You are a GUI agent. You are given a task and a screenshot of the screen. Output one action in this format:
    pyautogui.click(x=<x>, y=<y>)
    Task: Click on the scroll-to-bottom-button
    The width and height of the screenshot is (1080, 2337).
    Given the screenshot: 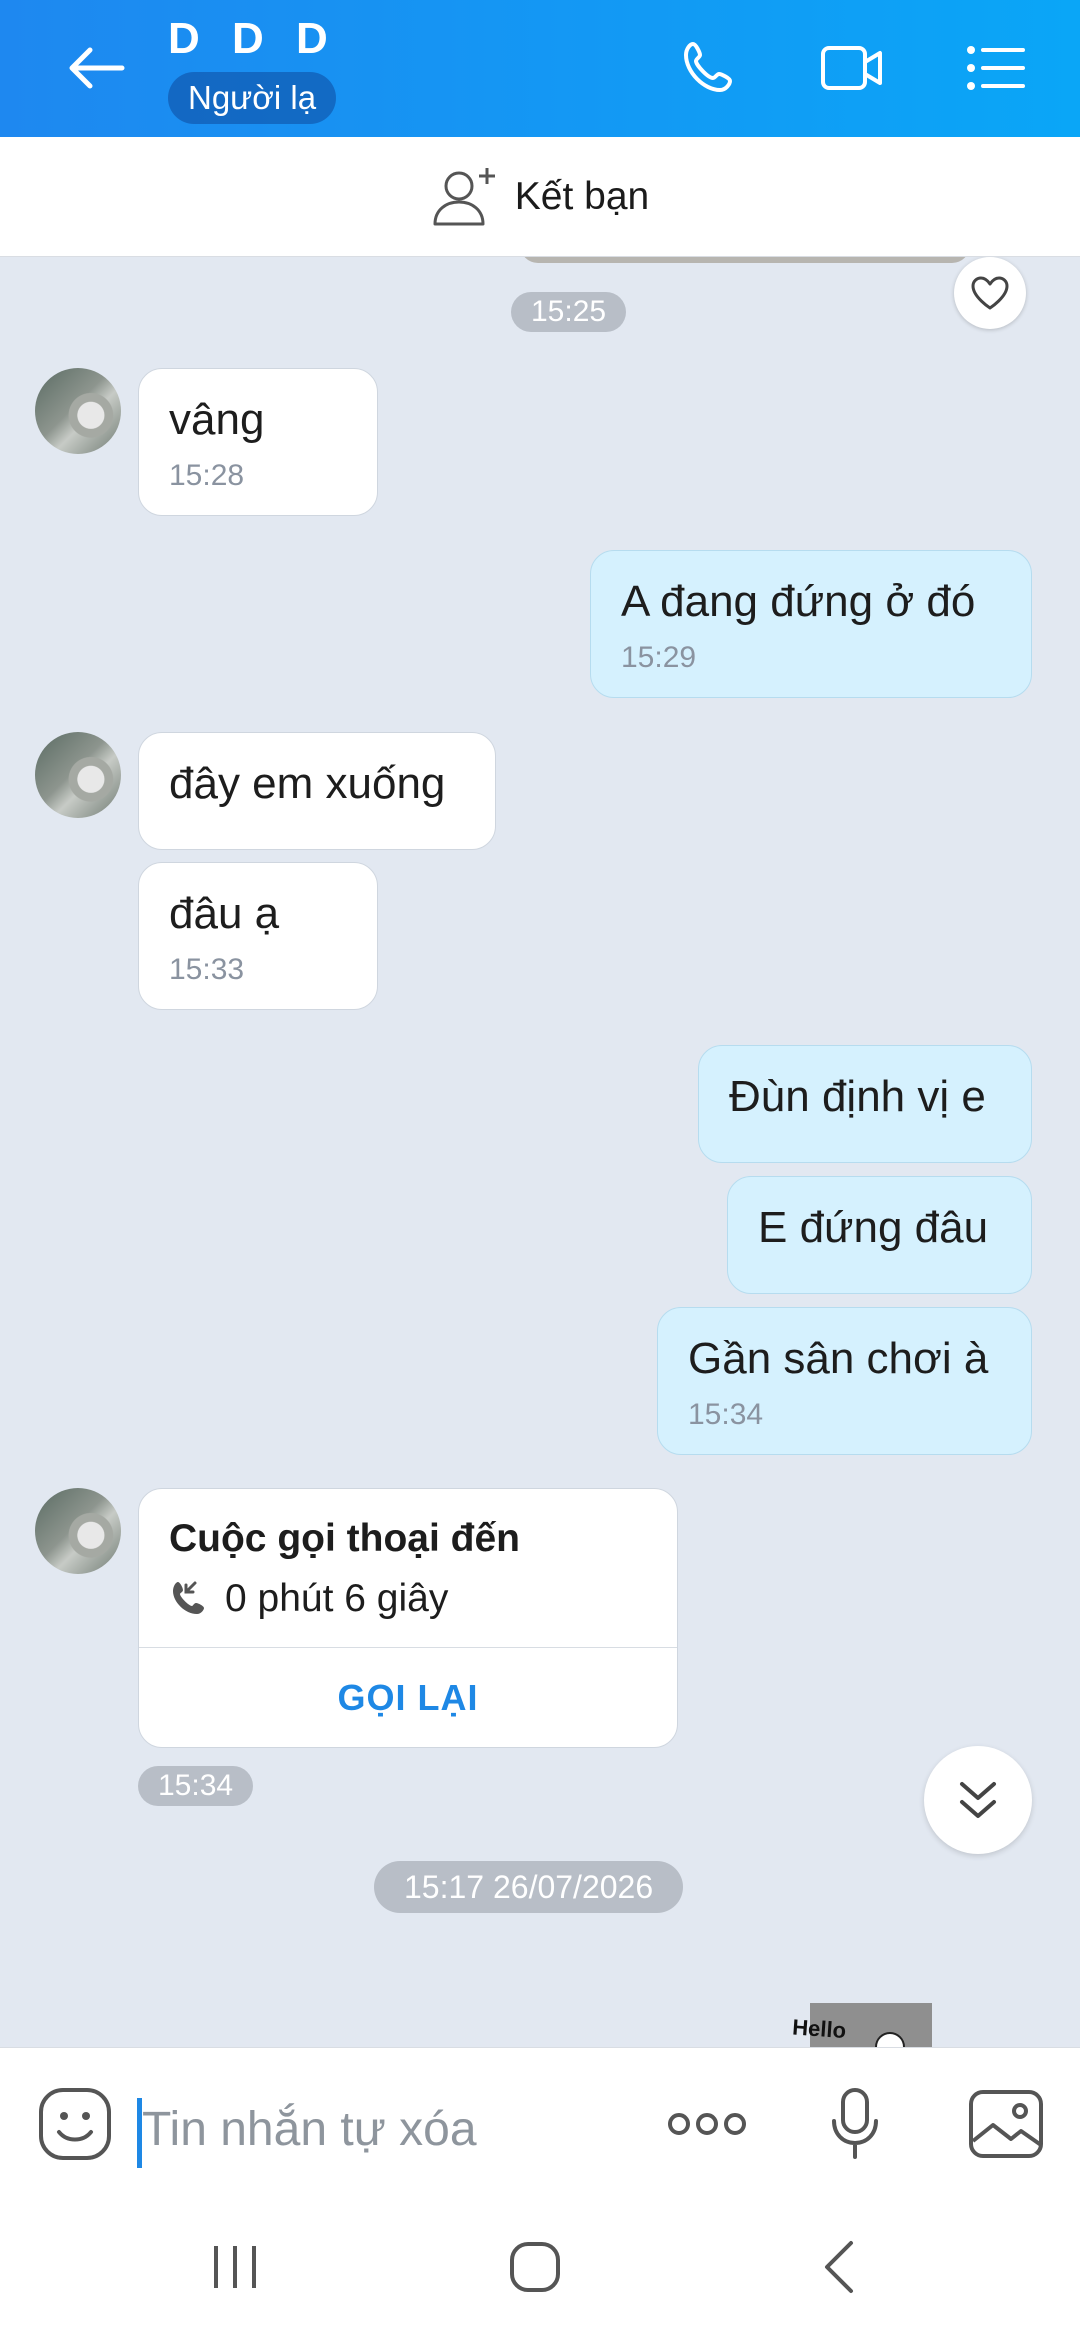 What is the action you would take?
    pyautogui.click(x=978, y=1800)
    